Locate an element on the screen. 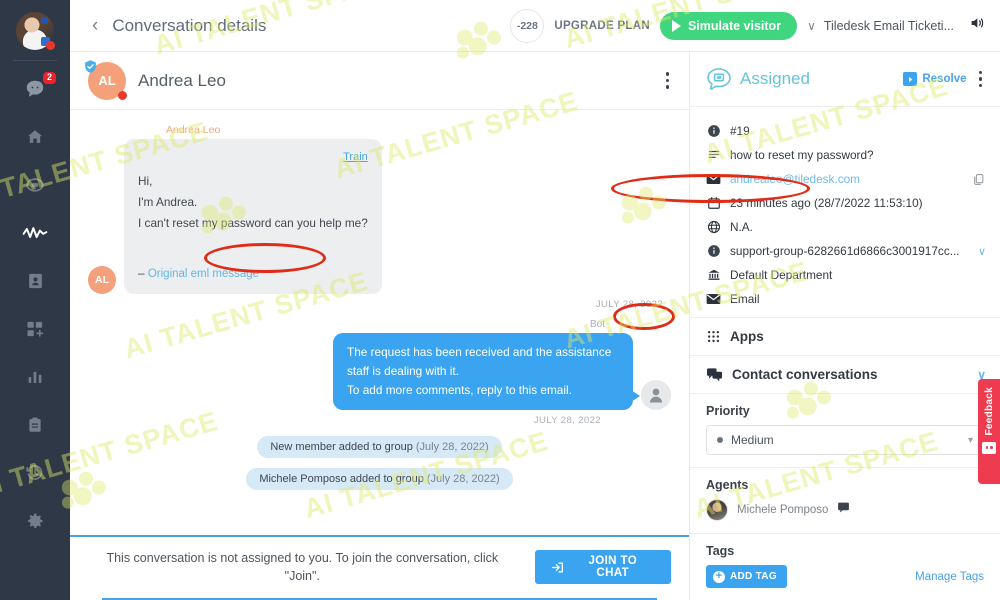 This screenshot has width=1000, height=600. location-value: N.A. is located at coordinates (741, 227).